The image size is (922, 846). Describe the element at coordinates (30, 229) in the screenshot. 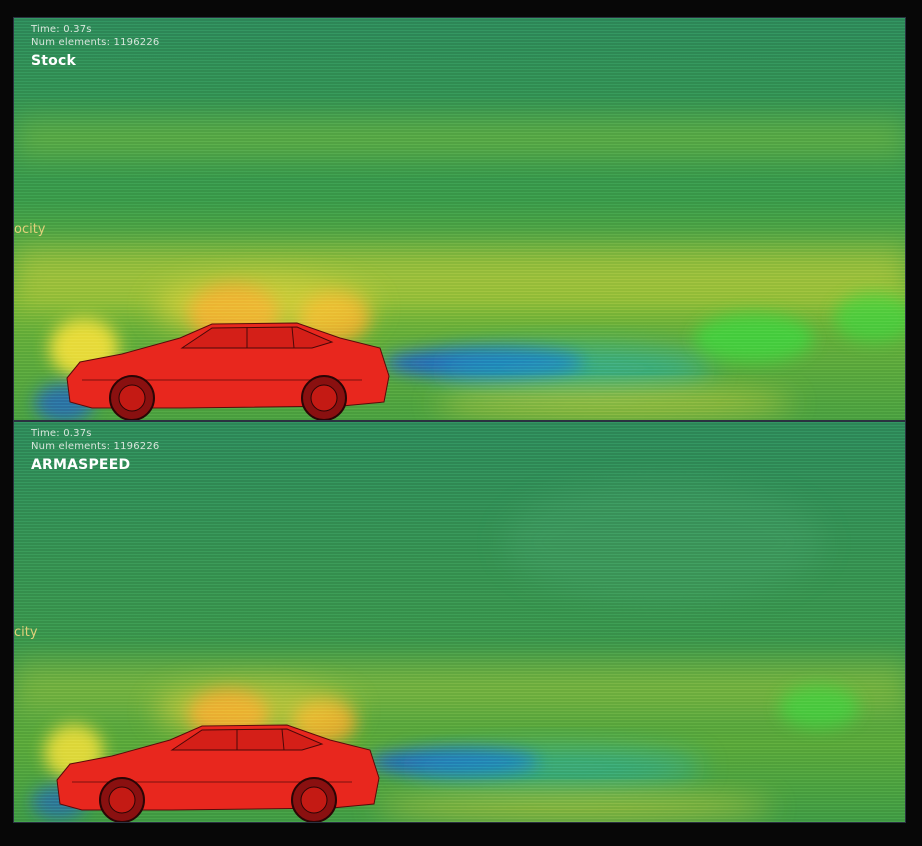

I see `legend-fragment: ocity` at that location.